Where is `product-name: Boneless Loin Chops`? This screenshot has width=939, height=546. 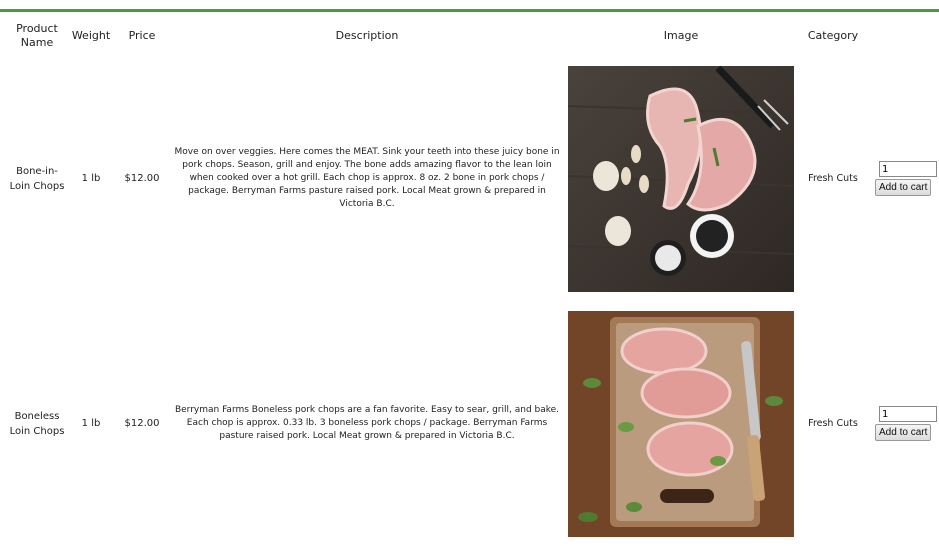
product-name: Boneless Loin Chops is located at coordinates (37, 423).